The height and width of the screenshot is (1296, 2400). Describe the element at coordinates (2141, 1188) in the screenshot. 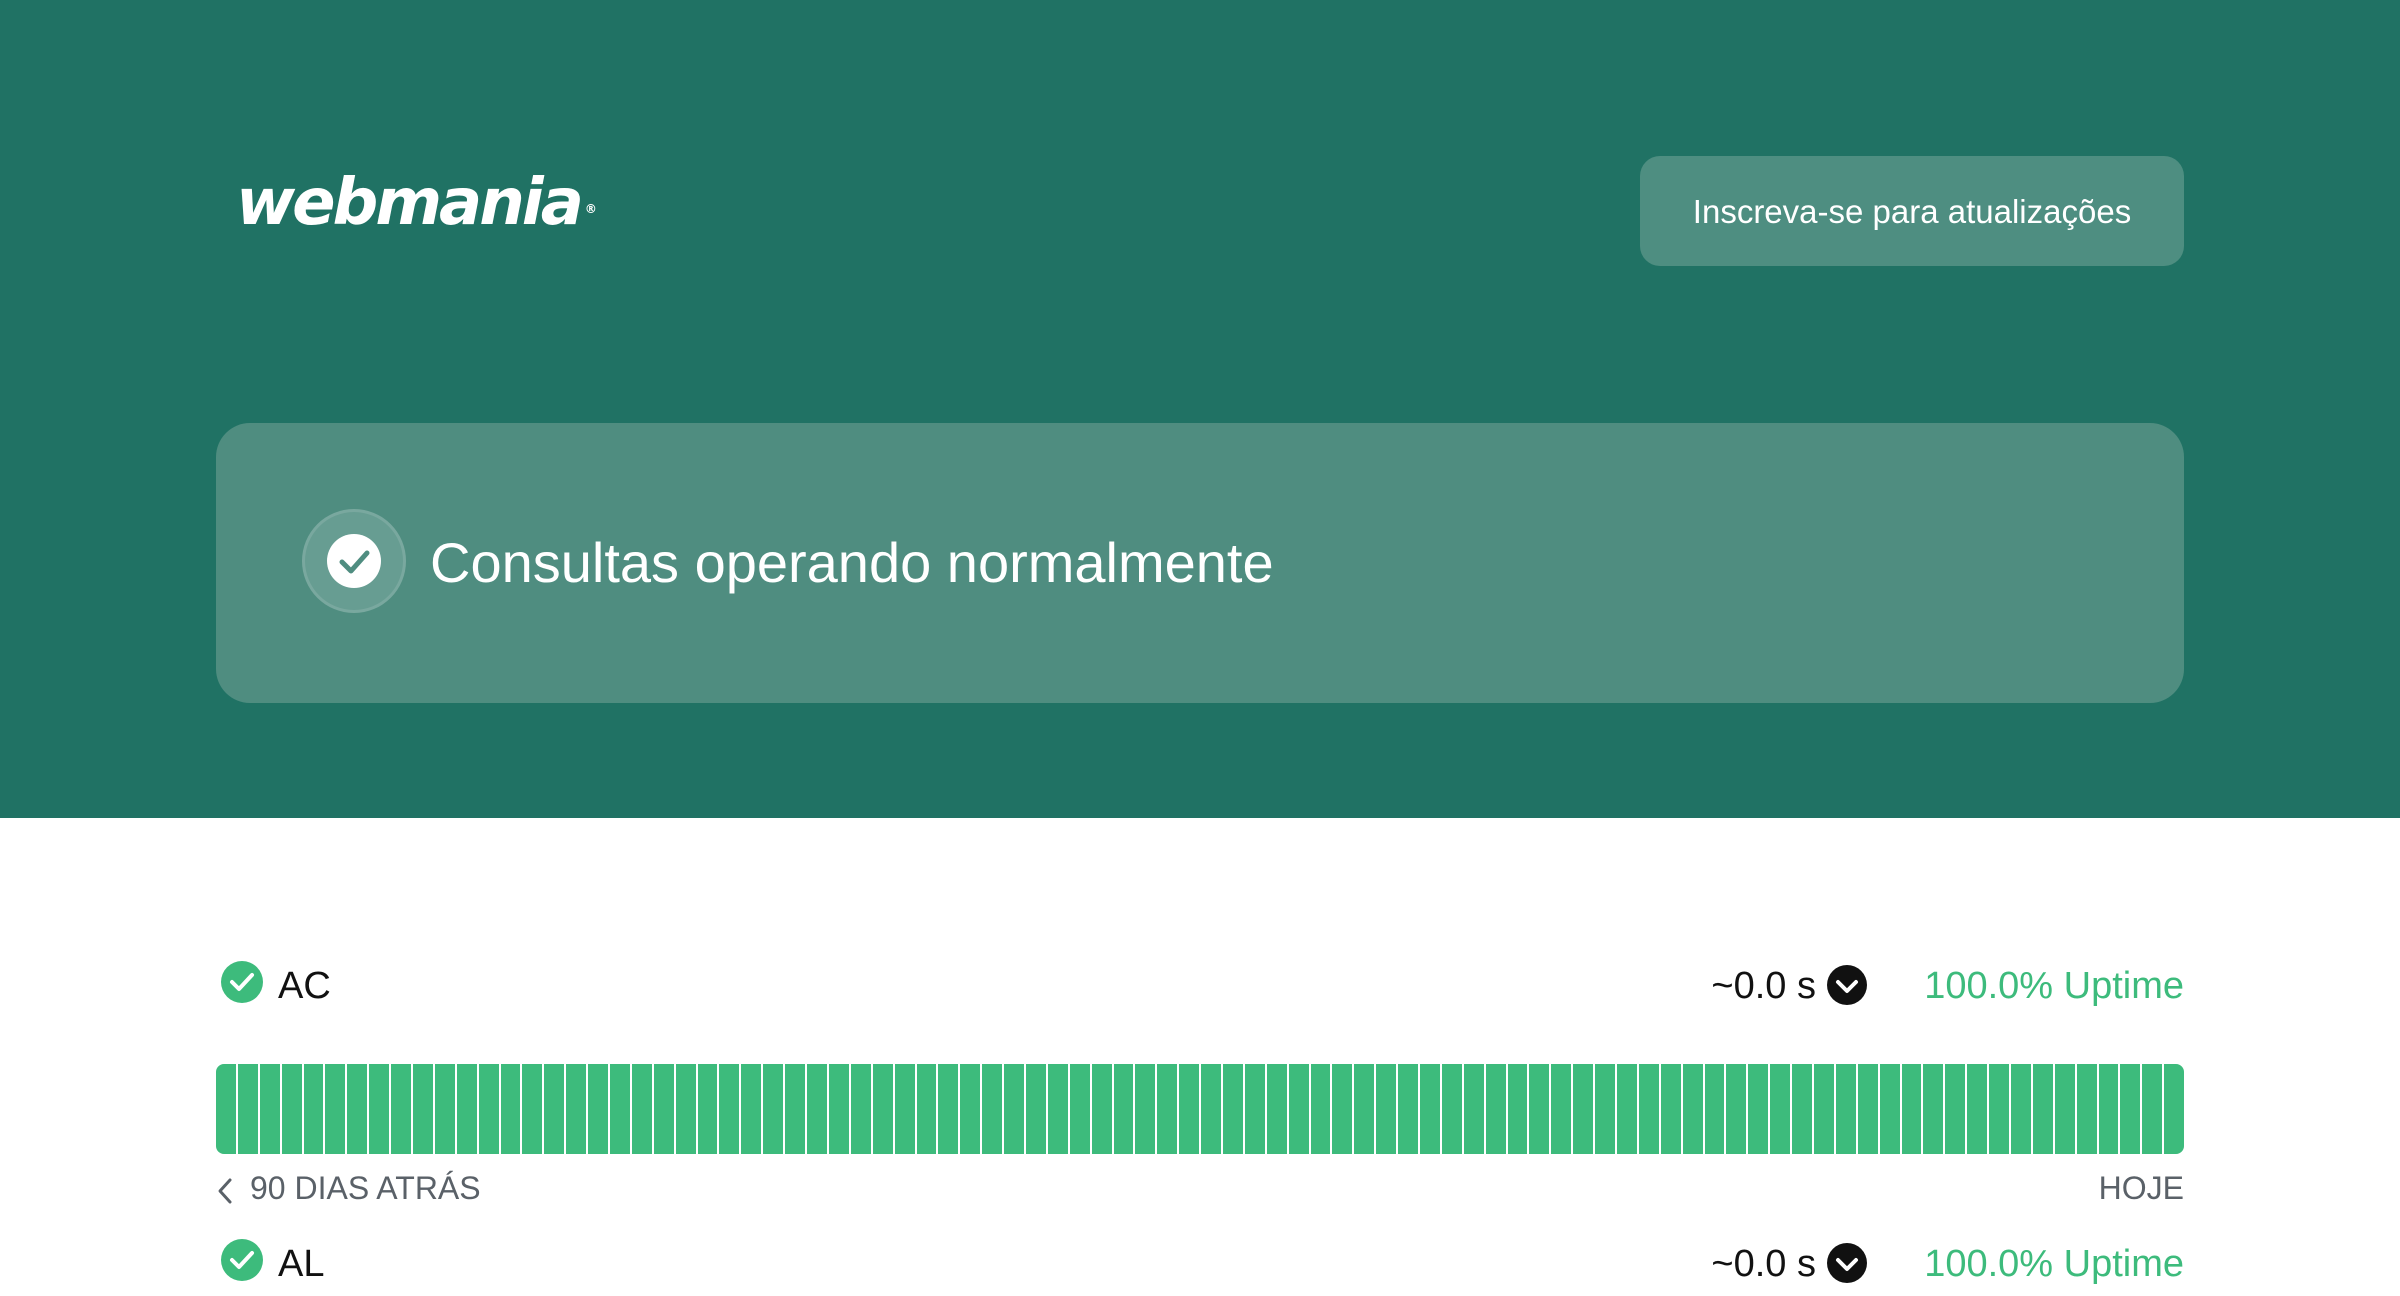

I see `range-end-label: HOJE` at that location.